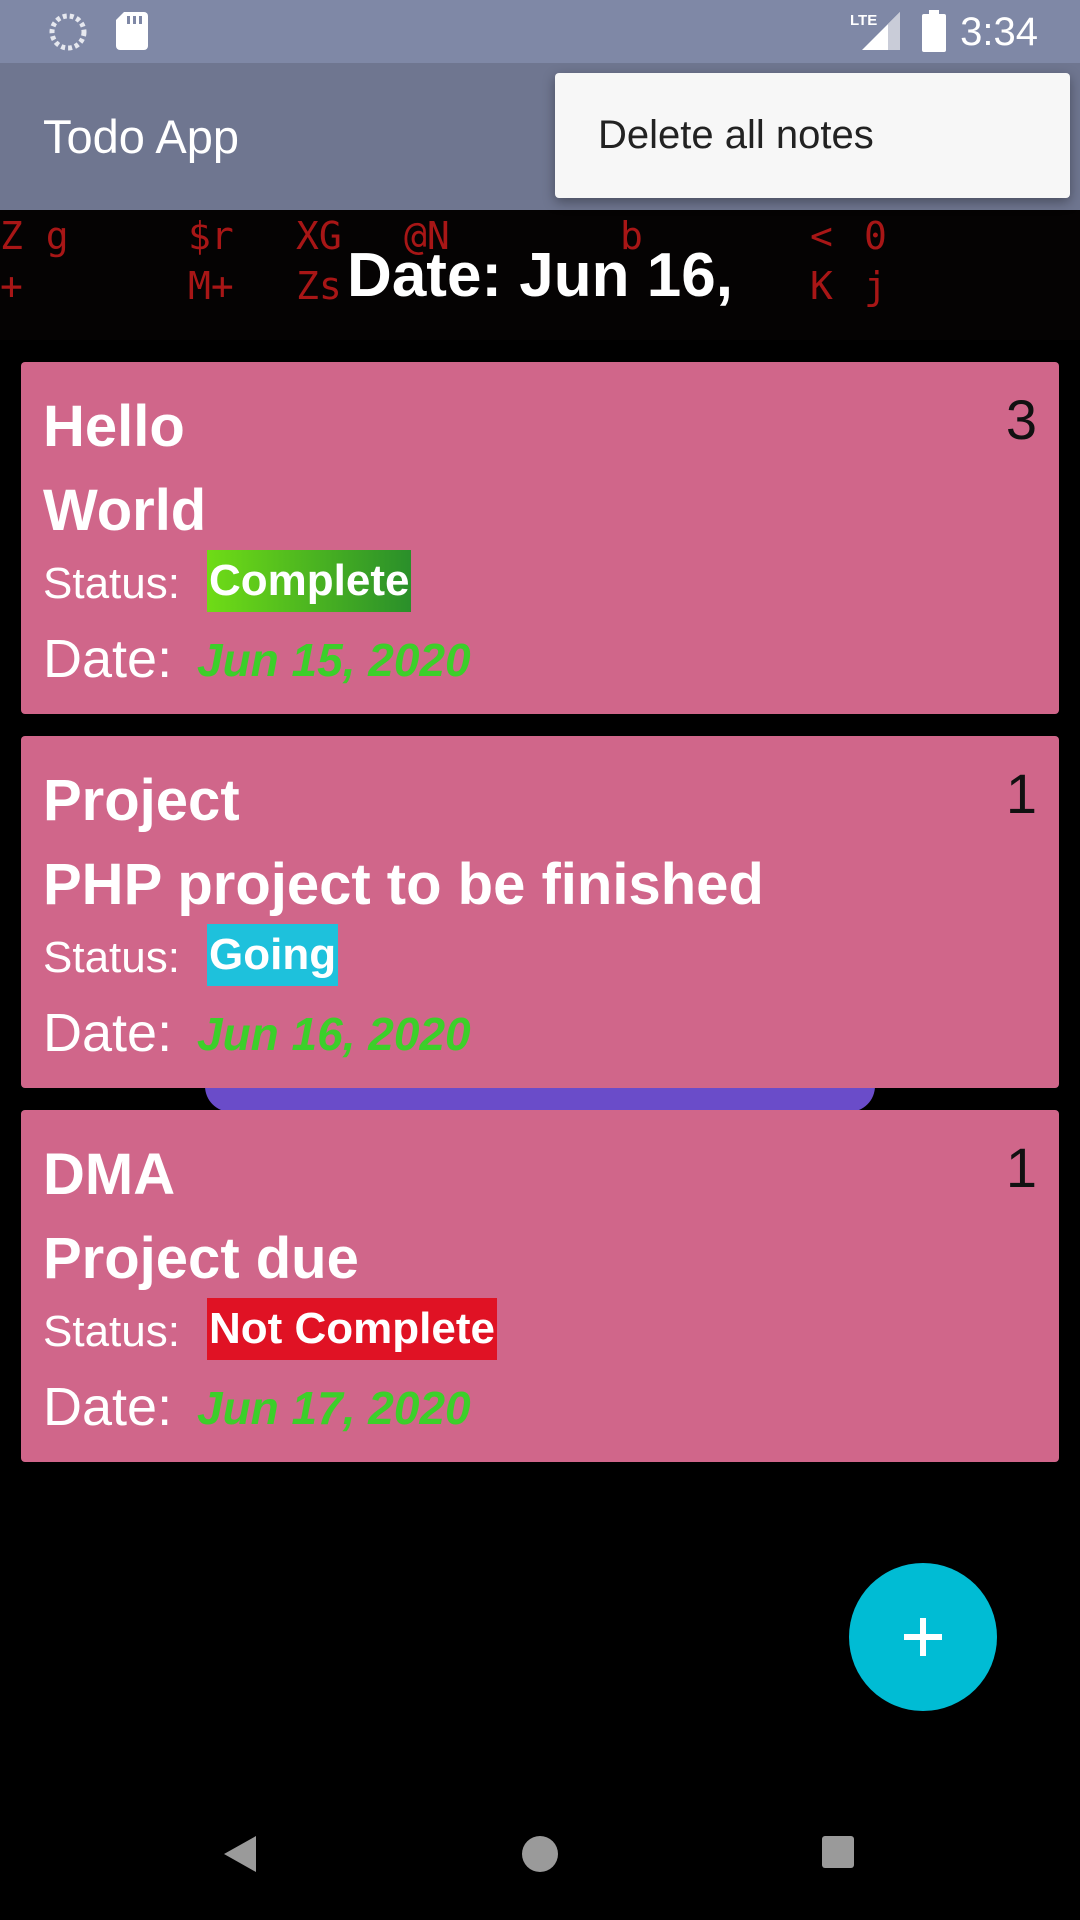 This screenshot has width=1080, height=1920. I want to click on overflow-popup-menu: Delete all notes, so click(812, 135).